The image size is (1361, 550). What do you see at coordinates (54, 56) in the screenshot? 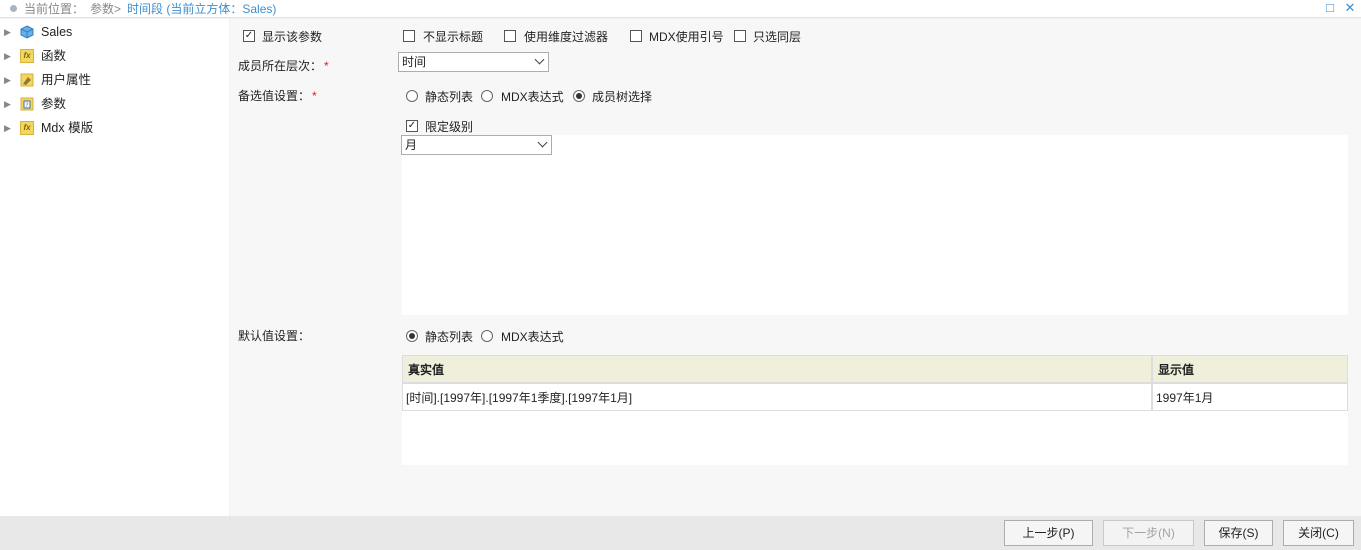
I see `sidebar-item-label: 函数` at bounding box center [54, 56].